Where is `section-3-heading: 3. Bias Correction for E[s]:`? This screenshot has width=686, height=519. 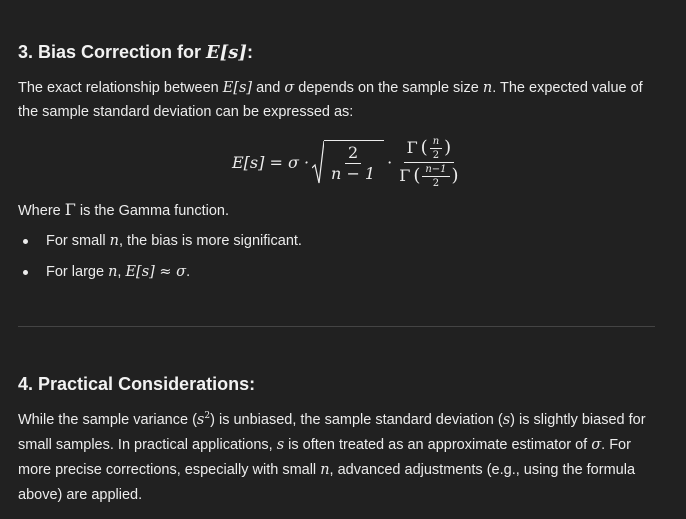
section-3-heading: 3. Bias Correction for E[s]: is located at coordinates (135, 52).